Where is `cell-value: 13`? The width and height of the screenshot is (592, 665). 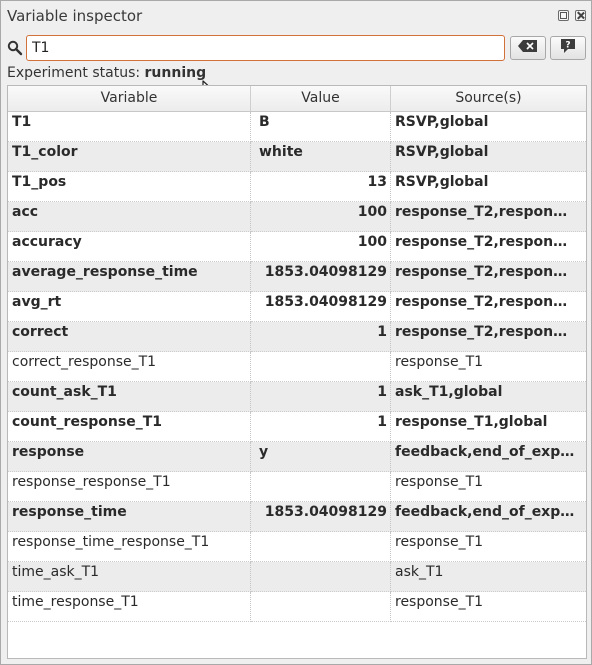
cell-value: 13 is located at coordinates (321, 187).